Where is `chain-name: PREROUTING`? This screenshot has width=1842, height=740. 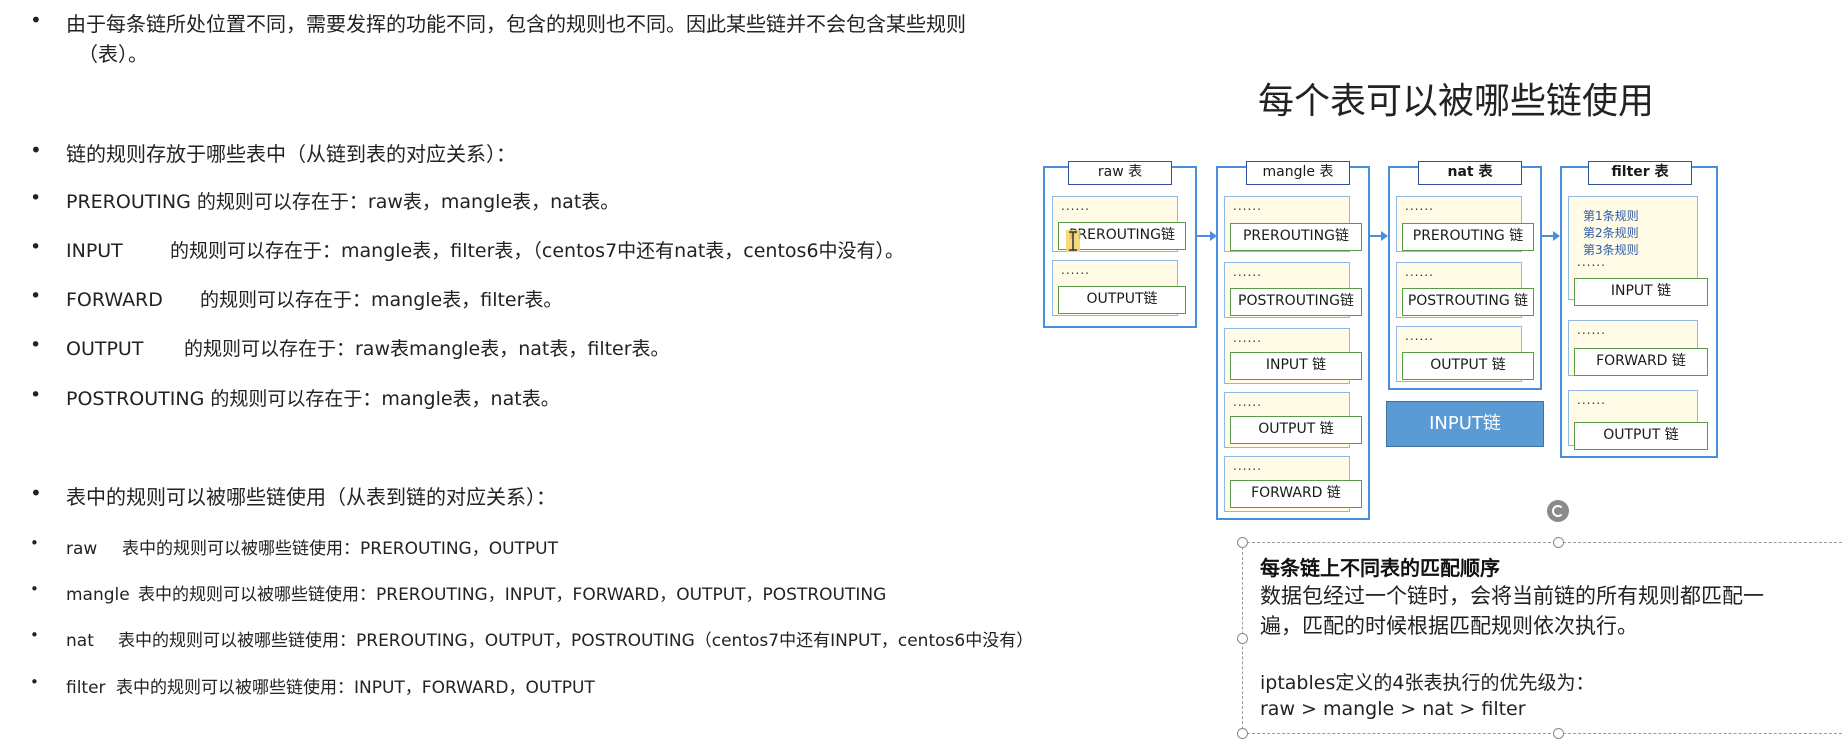
chain-name: PREROUTING is located at coordinates (128, 202).